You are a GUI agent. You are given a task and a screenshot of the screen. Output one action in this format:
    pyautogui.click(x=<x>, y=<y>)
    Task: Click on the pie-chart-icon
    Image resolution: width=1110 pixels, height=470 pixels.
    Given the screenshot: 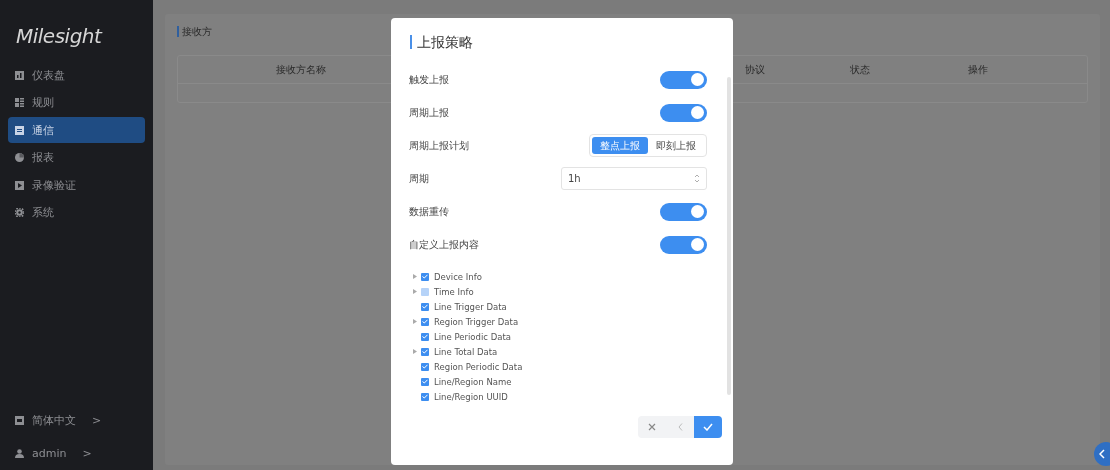 What is the action you would take?
    pyautogui.click(x=19, y=157)
    